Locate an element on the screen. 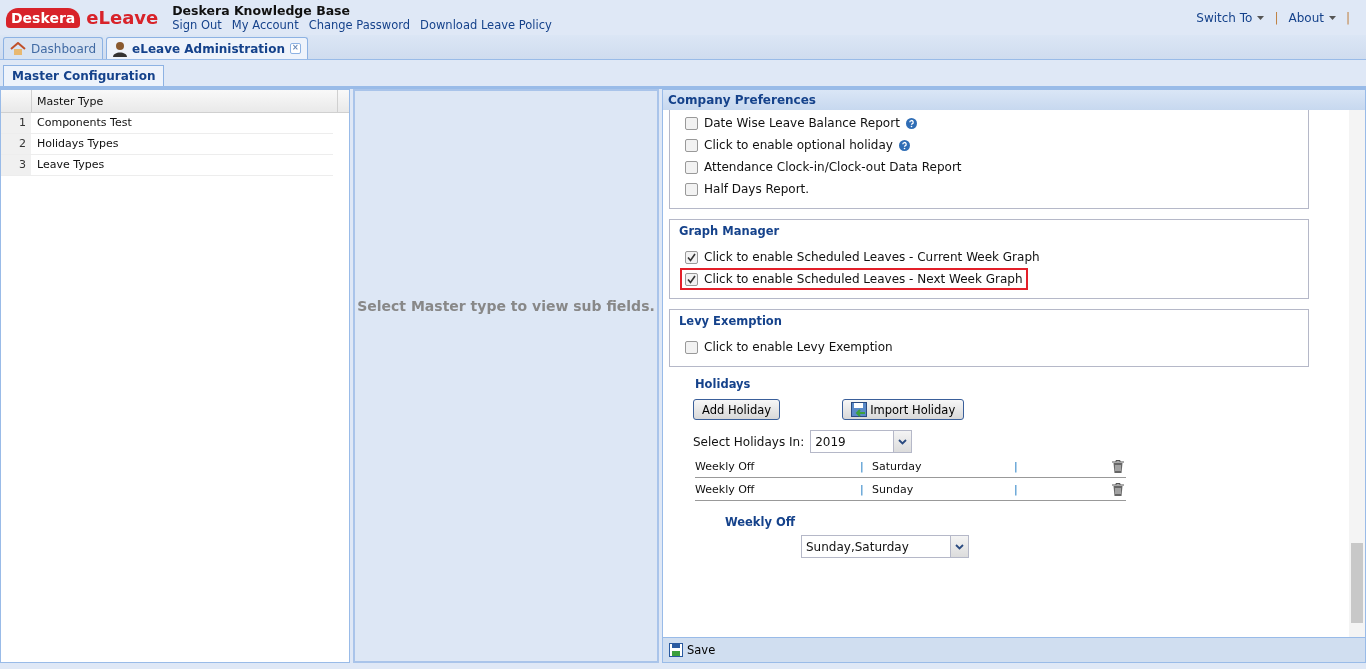 The width and height of the screenshot is (1366, 669). add-holiday-button: Add Holiday is located at coordinates (737, 409).